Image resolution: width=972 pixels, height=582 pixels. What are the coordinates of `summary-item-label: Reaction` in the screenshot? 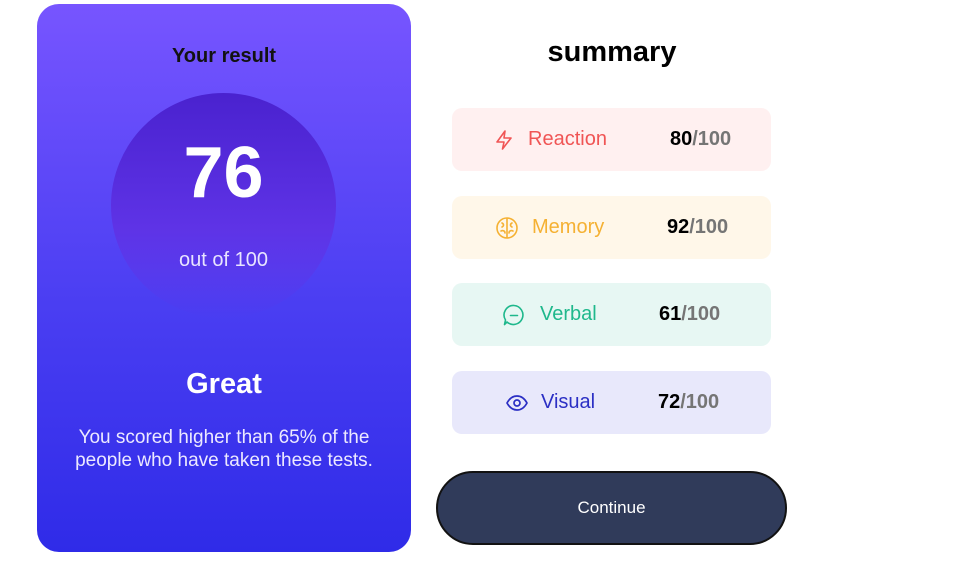 It's located at (567, 139).